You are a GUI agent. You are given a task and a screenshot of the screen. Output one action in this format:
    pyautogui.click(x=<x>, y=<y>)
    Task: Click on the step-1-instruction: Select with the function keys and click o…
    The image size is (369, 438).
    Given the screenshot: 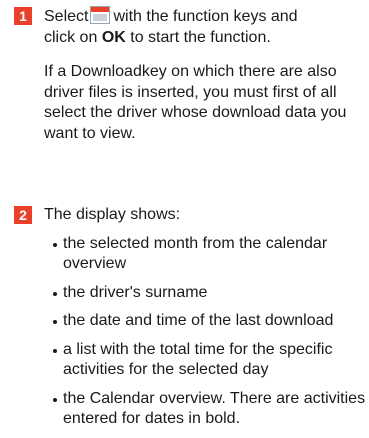 What is the action you would take?
    pyautogui.click(x=205, y=27)
    